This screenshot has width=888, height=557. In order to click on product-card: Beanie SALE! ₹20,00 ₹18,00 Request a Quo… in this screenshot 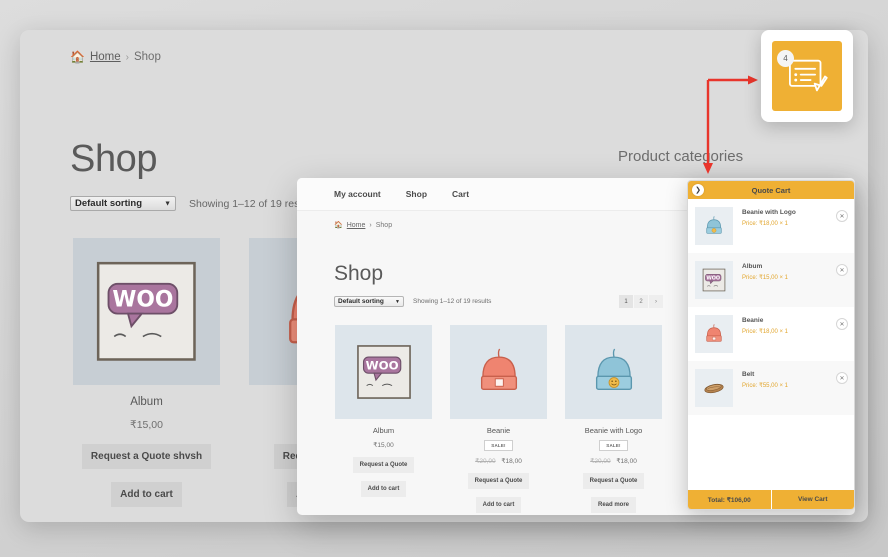, I will do `click(498, 419)`.